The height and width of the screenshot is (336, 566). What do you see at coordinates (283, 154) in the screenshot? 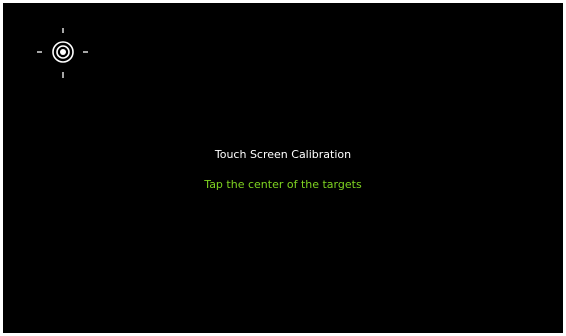
I see `calibration-title: Touch Screen Calibration` at bounding box center [283, 154].